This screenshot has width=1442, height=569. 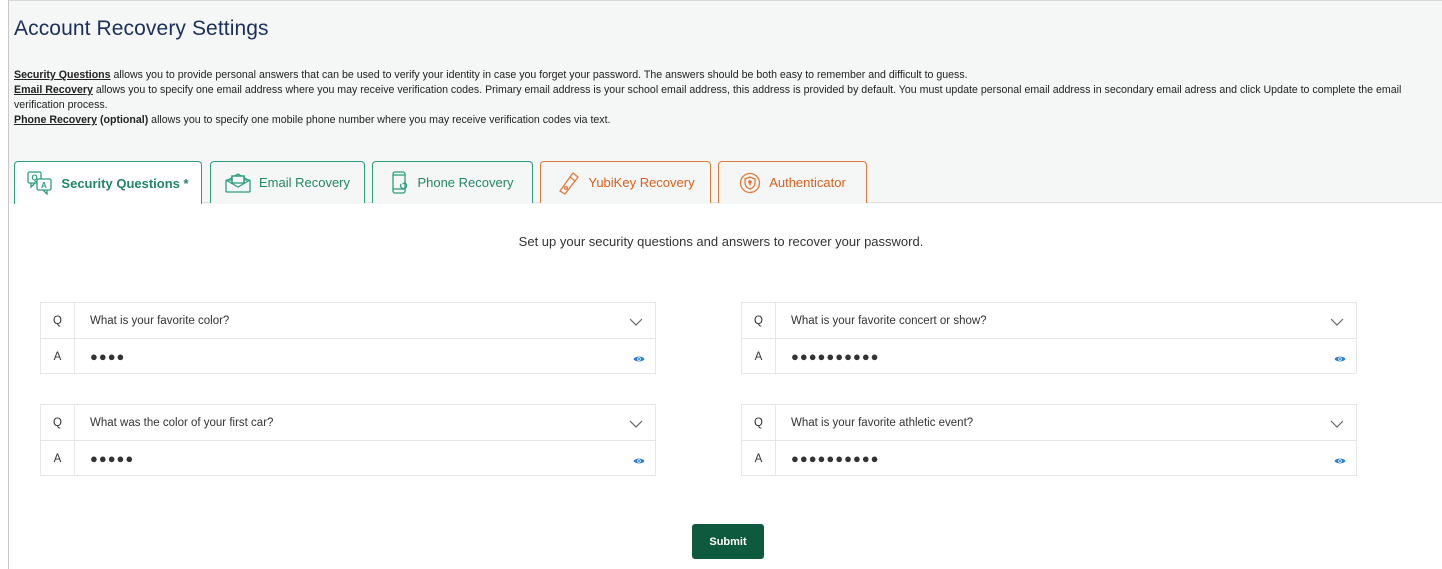 What do you see at coordinates (641, 182) in the screenshot?
I see `tab-label: YubiKey Recovery` at bounding box center [641, 182].